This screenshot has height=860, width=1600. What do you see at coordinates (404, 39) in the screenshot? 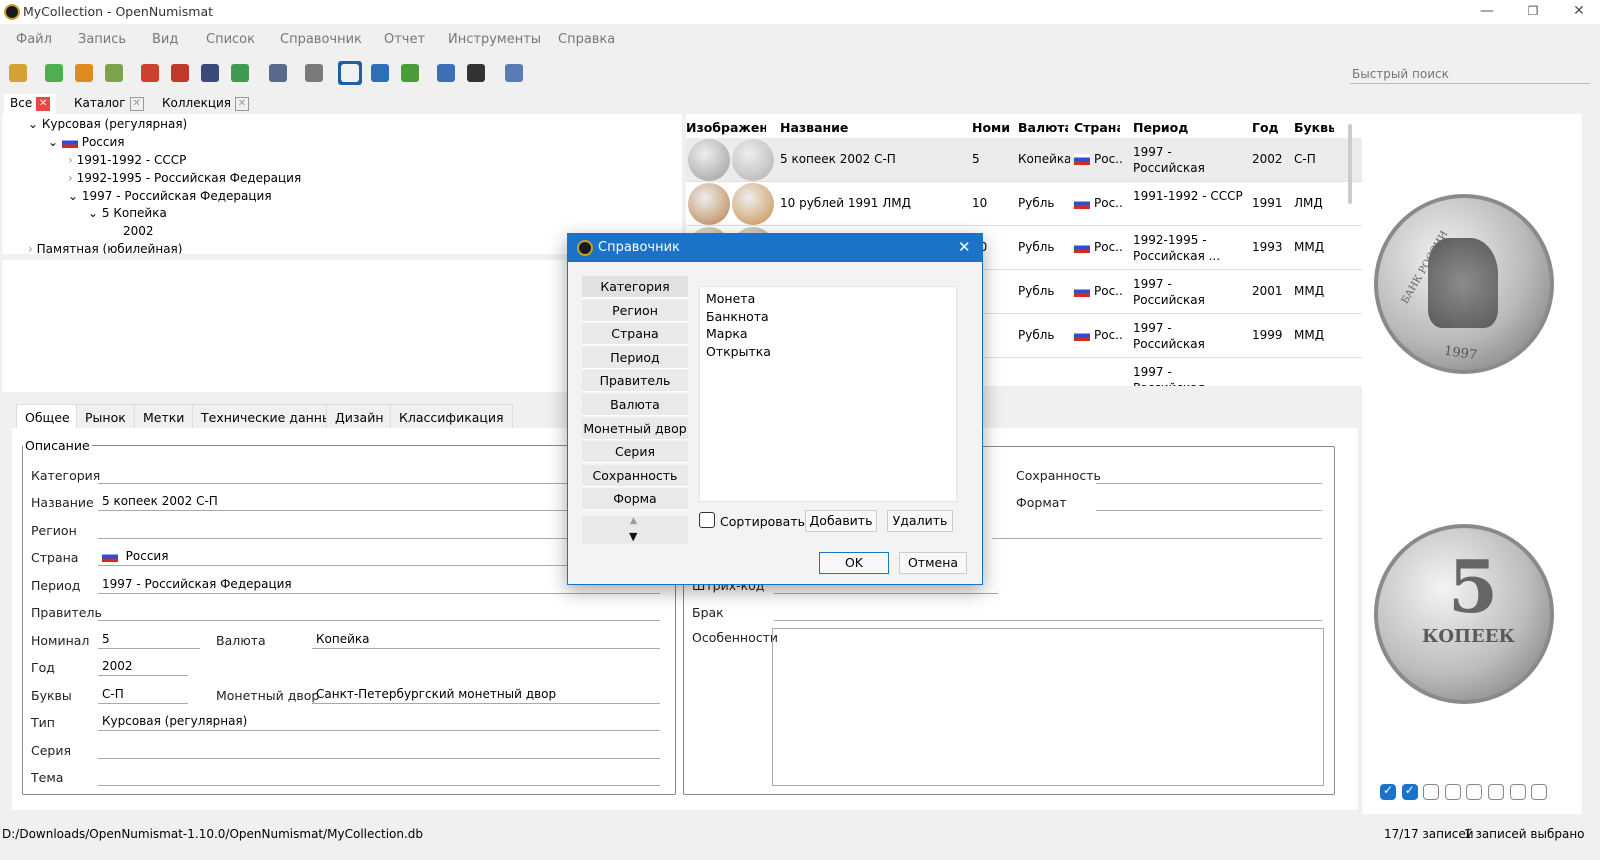
I see `menu-report: Отчет` at bounding box center [404, 39].